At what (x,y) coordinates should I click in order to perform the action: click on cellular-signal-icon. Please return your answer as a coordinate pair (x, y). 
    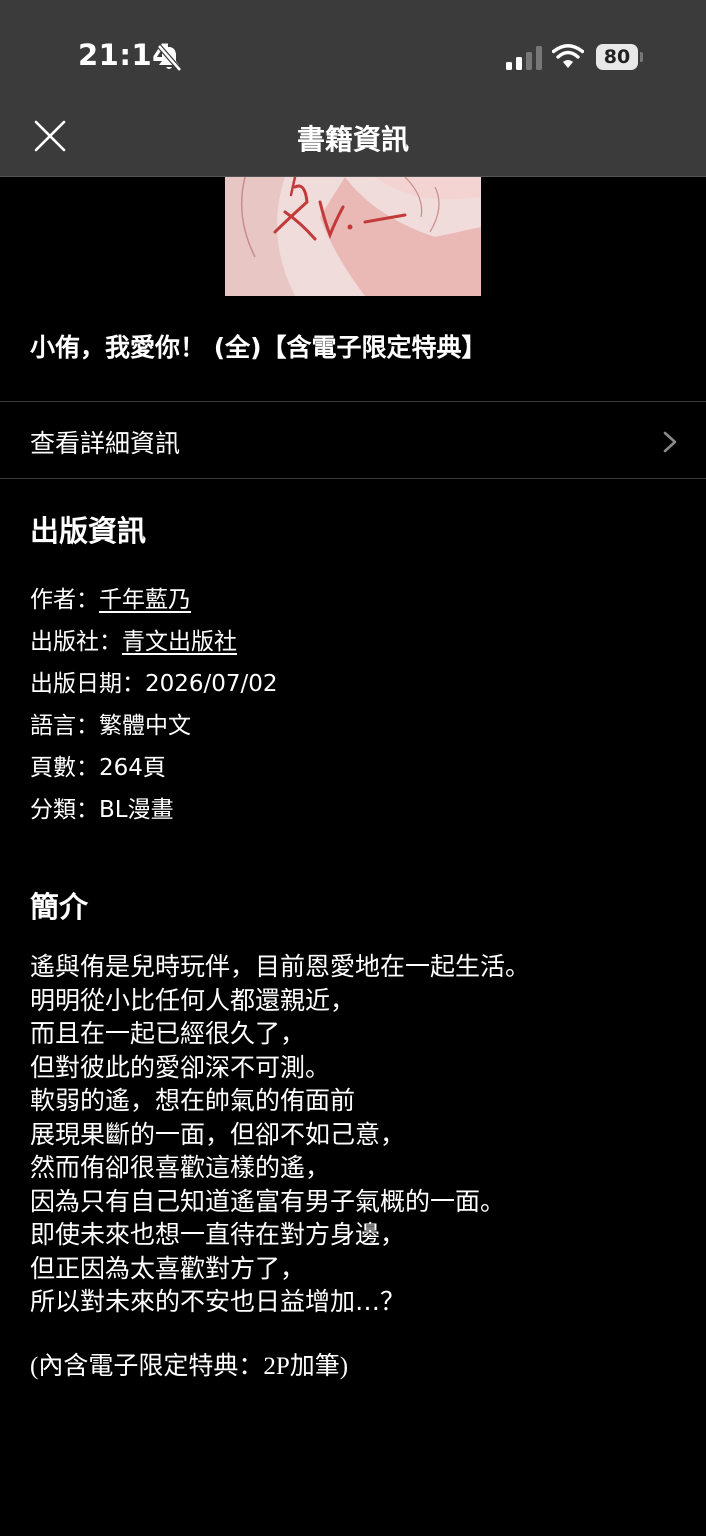
    Looking at the image, I should click on (524, 58).